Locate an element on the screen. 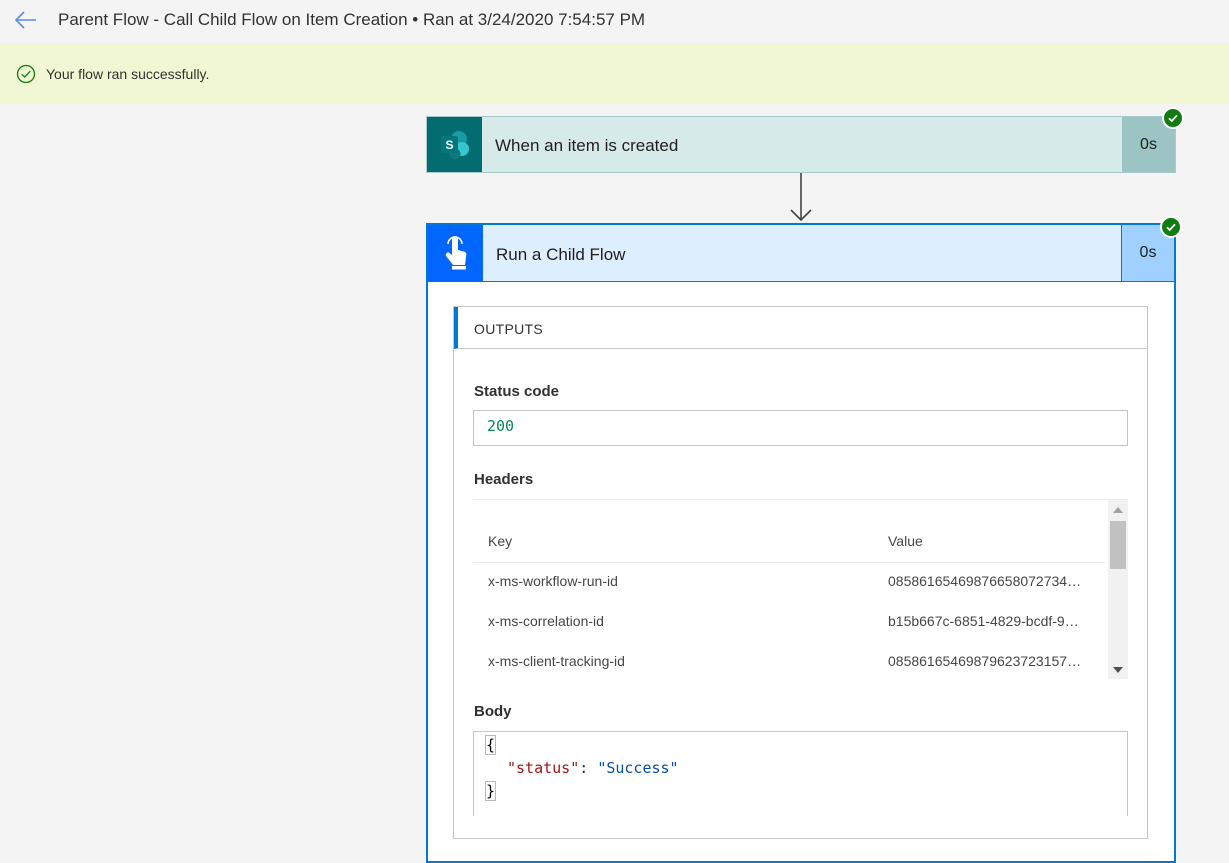 This screenshot has width=1229, height=863. headers-scrollbar is located at coordinates (1118, 589).